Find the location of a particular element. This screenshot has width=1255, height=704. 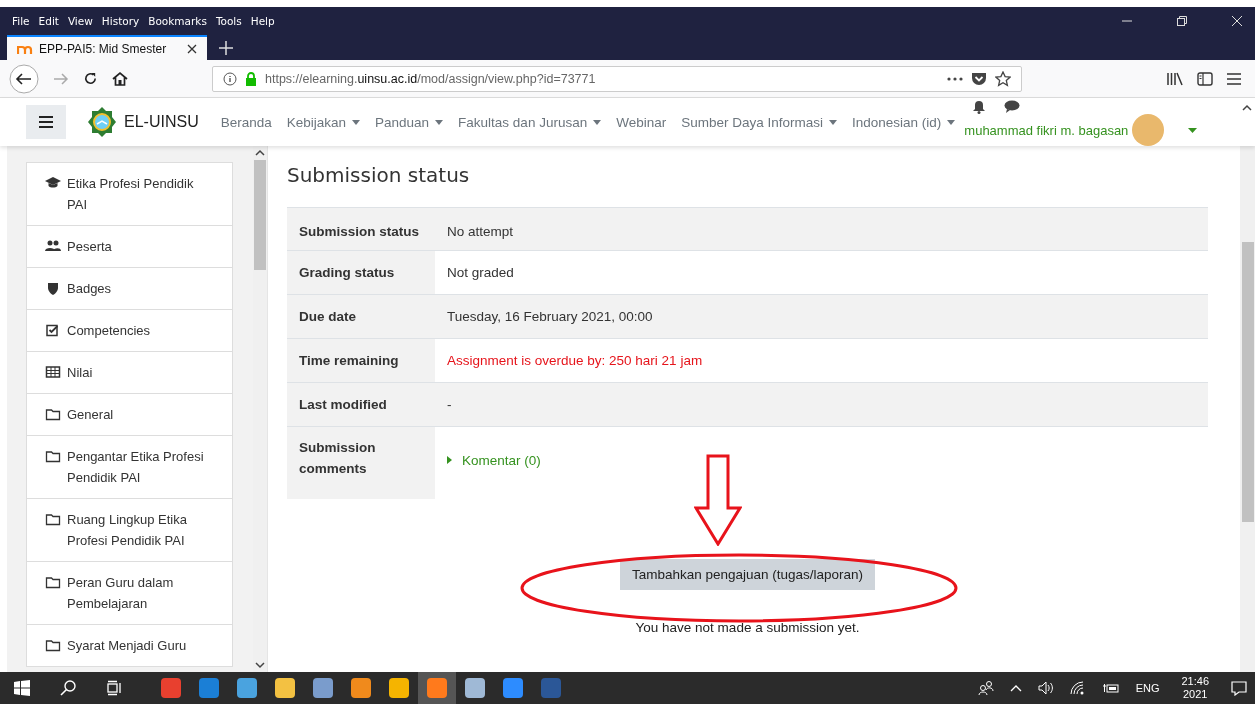

menu-button is located at coordinates (46, 122).